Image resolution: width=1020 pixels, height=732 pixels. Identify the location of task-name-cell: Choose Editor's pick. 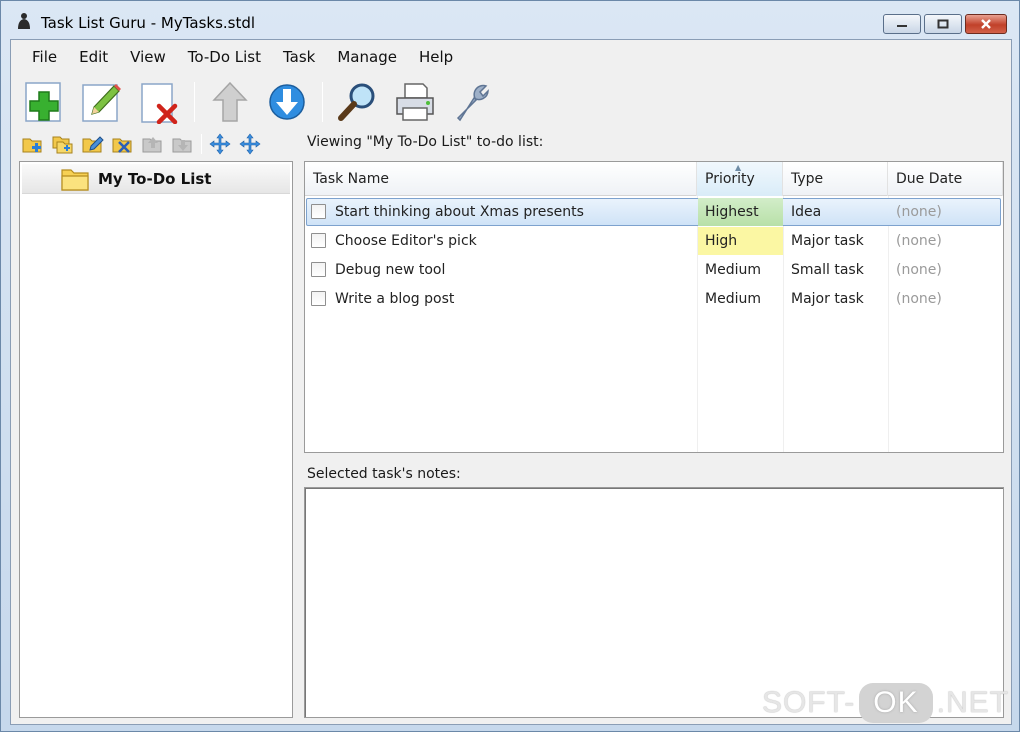
(406, 241).